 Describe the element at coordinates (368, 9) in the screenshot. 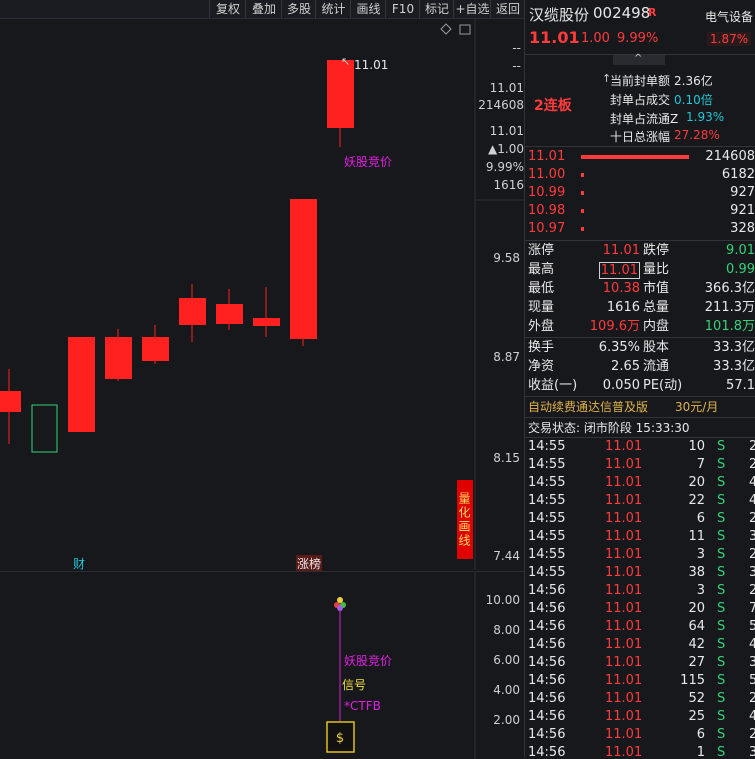

I see `toolbar-button: 画线` at that location.